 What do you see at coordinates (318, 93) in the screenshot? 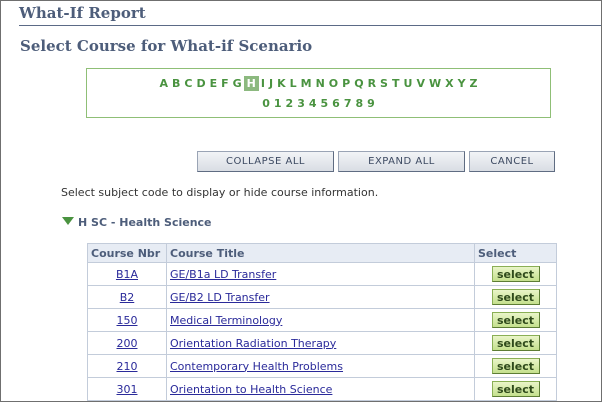
I see `alphabet-index: ABCDEFGHIJKLMNOPQRSTUVWXYZ 0123456789` at bounding box center [318, 93].